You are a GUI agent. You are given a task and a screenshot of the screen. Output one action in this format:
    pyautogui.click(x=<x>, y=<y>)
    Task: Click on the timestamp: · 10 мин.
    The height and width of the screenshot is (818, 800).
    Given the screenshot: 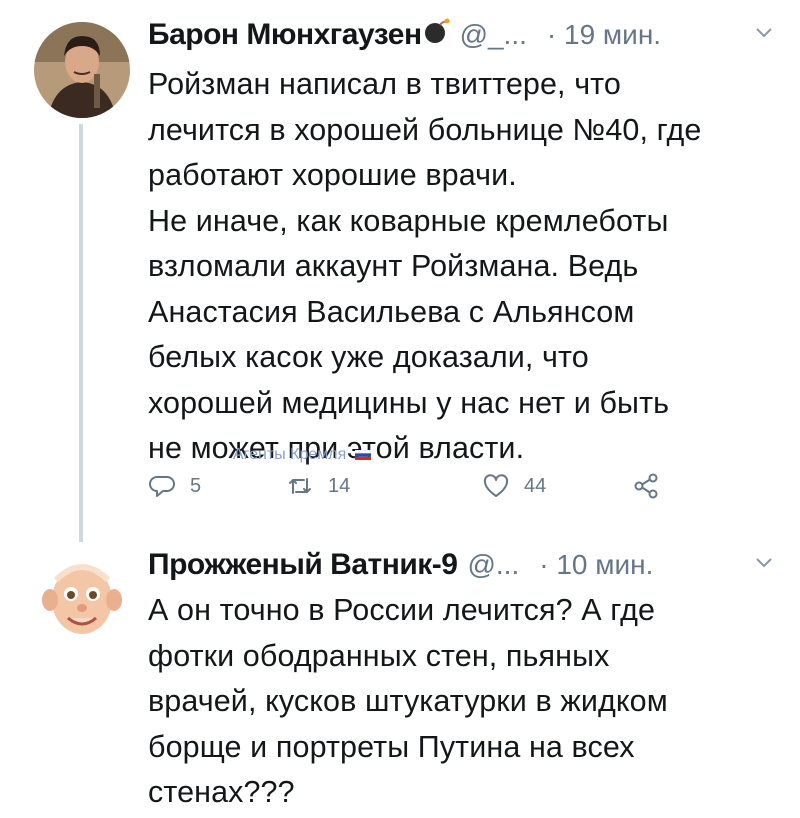 What is the action you would take?
    pyautogui.click(x=596, y=565)
    